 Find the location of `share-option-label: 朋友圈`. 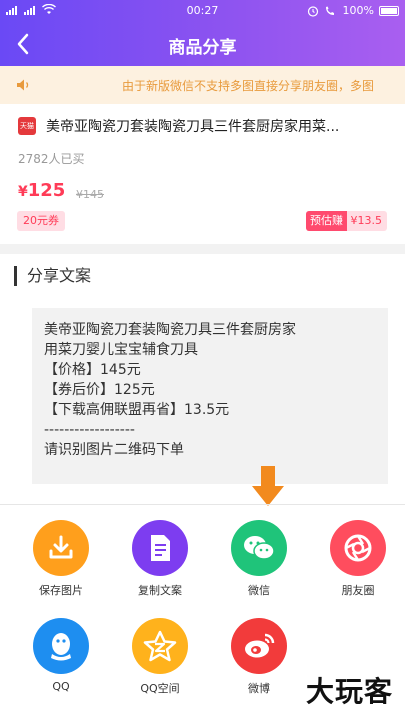

share-option-label: 朋友圈 is located at coordinates (358, 590).